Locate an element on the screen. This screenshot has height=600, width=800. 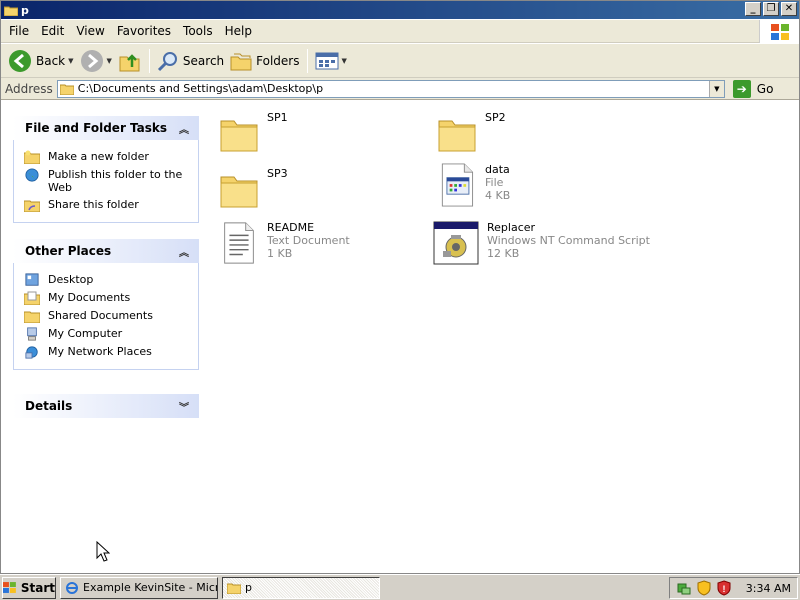
my-computer-link: My Computer is located at coordinates (108, 334).